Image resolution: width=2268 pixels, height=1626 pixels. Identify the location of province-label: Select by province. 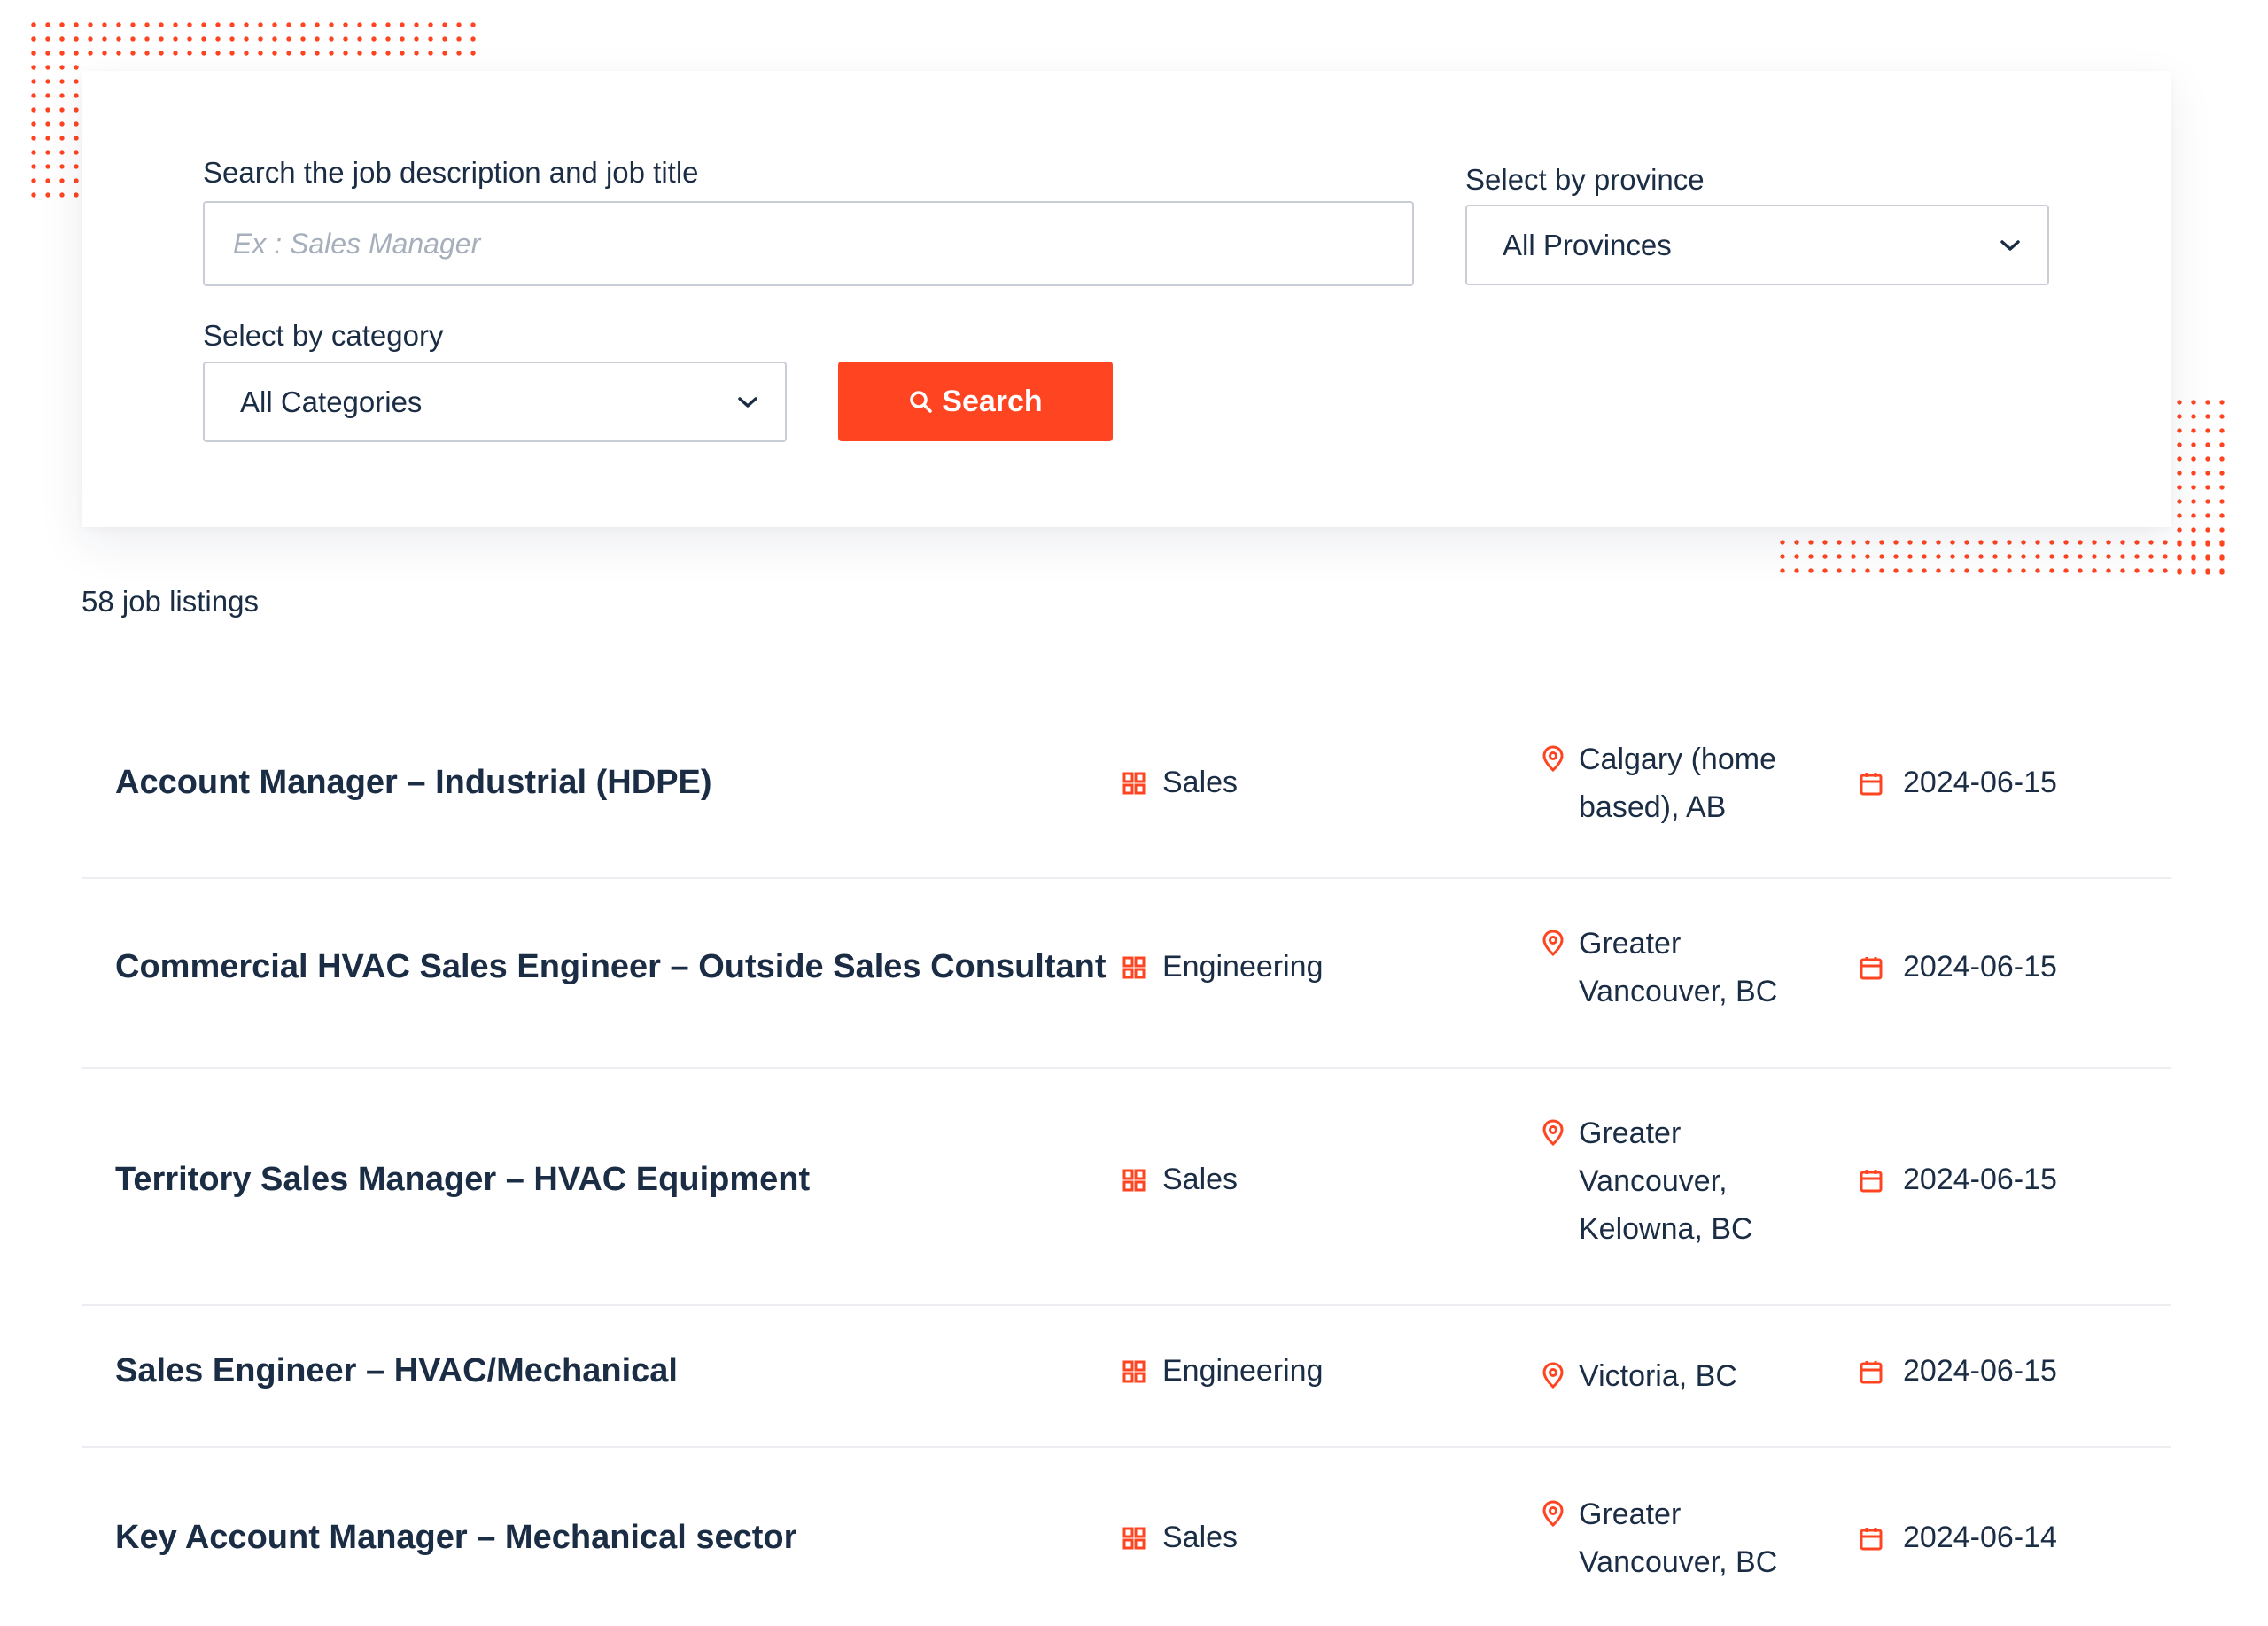
(1585, 179).